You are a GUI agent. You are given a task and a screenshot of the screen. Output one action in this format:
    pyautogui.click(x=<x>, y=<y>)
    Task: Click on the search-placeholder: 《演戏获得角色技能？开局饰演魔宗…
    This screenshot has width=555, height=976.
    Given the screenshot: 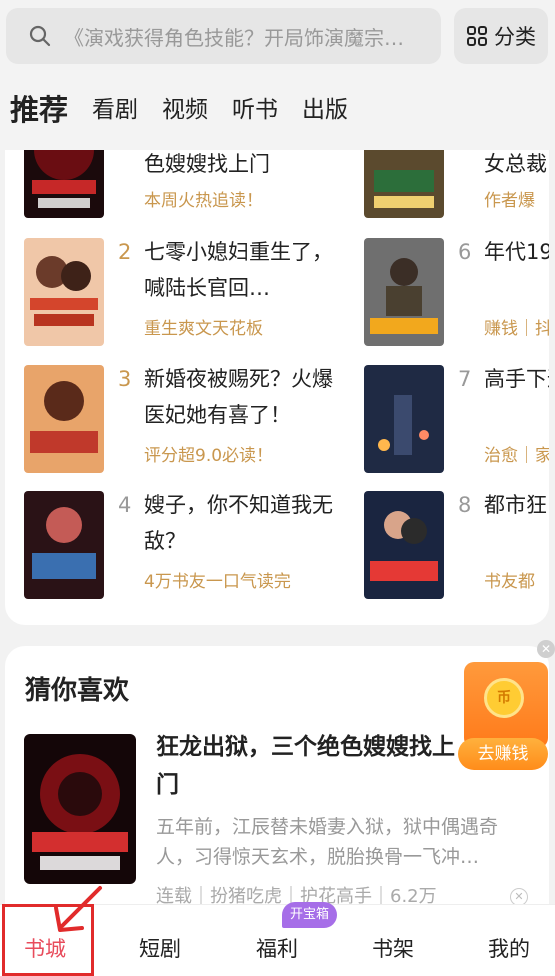 What is the action you would take?
    pyautogui.click(x=234, y=37)
    